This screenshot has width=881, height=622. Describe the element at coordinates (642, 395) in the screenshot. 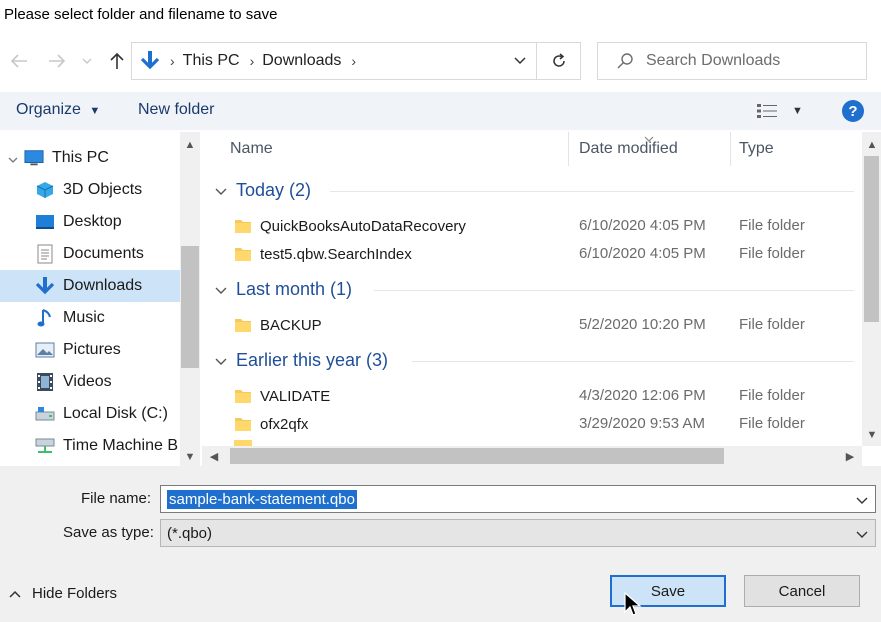

I see `file-date: 4/3/2020 12:06 PM` at that location.